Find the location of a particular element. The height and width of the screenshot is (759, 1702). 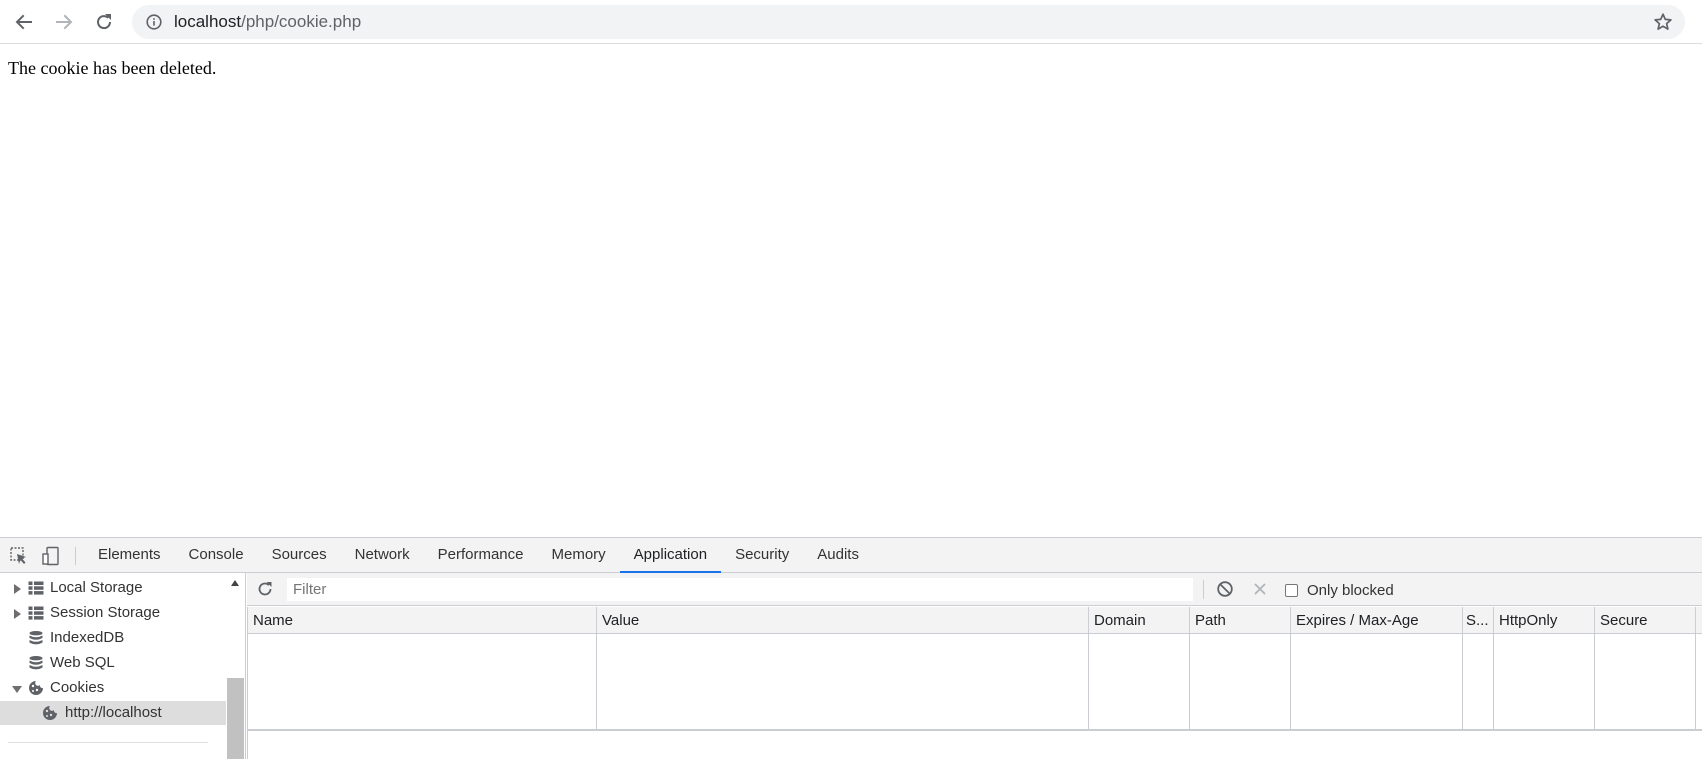

tab-console: Console is located at coordinates (216, 555).